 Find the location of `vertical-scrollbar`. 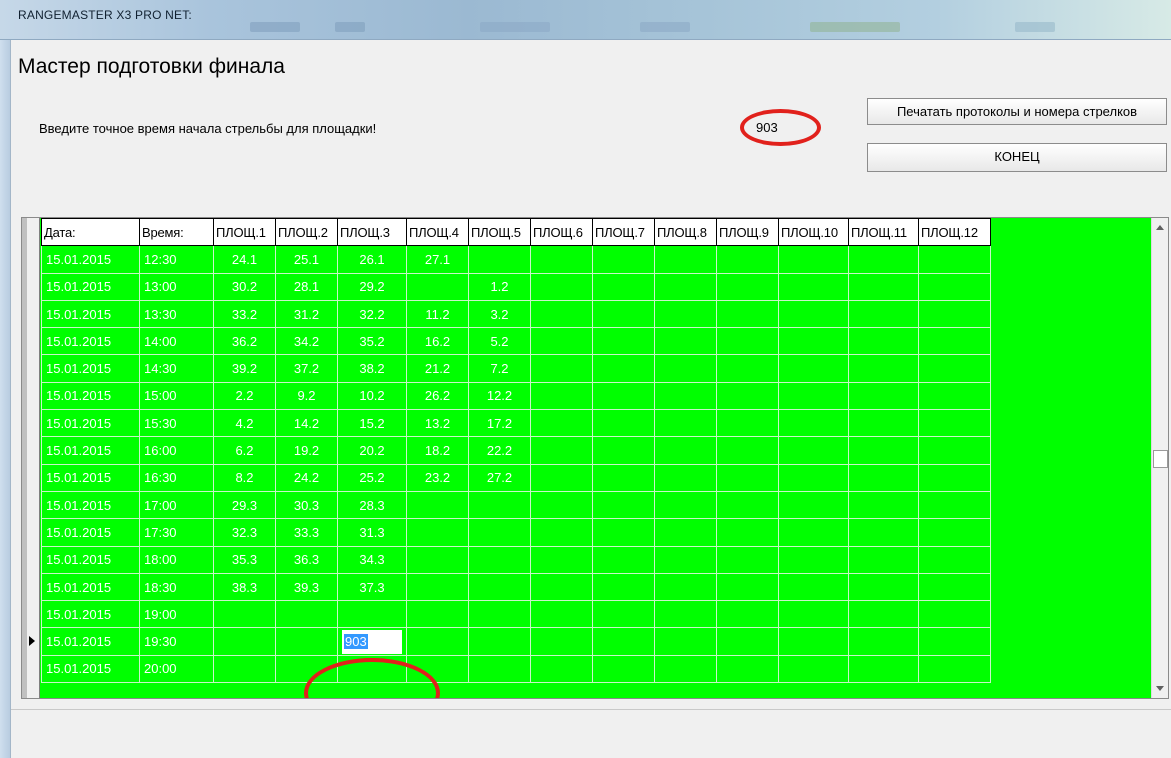

vertical-scrollbar is located at coordinates (1159, 458).